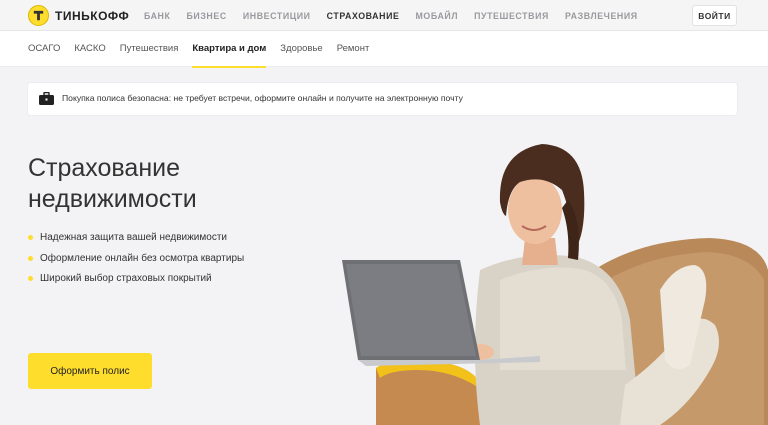 The width and height of the screenshot is (768, 425). Describe the element at coordinates (136, 282) in the screenshot. I see `benefit-item: Широкий выбор страховых покрытий` at that location.